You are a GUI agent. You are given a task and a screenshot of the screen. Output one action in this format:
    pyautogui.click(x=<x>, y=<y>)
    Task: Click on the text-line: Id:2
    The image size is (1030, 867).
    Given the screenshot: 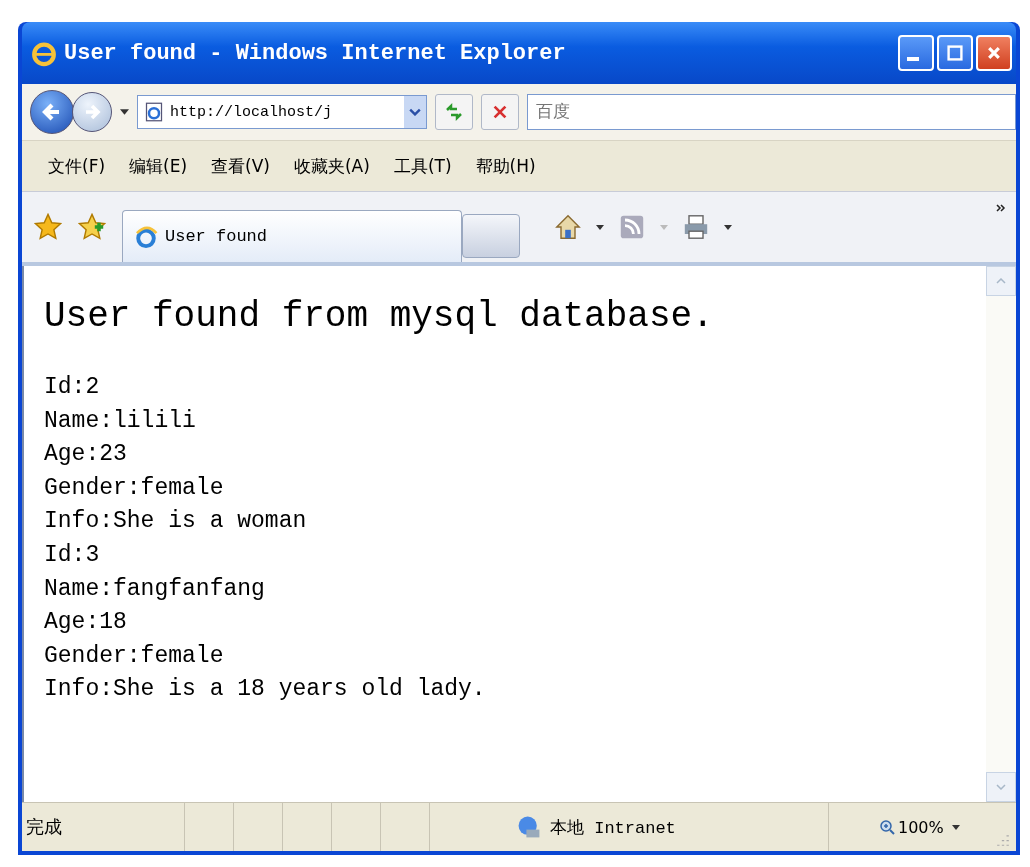 What is the action you would take?
    pyautogui.click(x=72, y=387)
    